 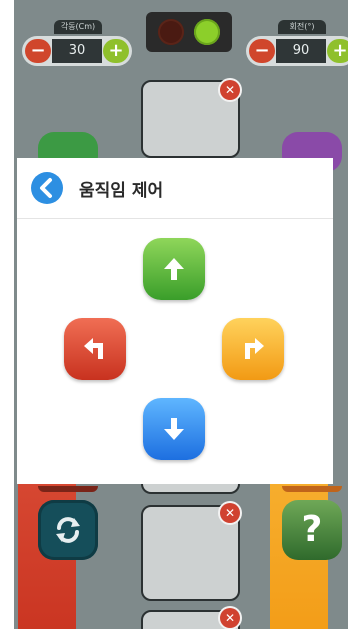 What do you see at coordinates (301, 51) in the screenshot?
I see `rotation-value: 90` at bounding box center [301, 51].